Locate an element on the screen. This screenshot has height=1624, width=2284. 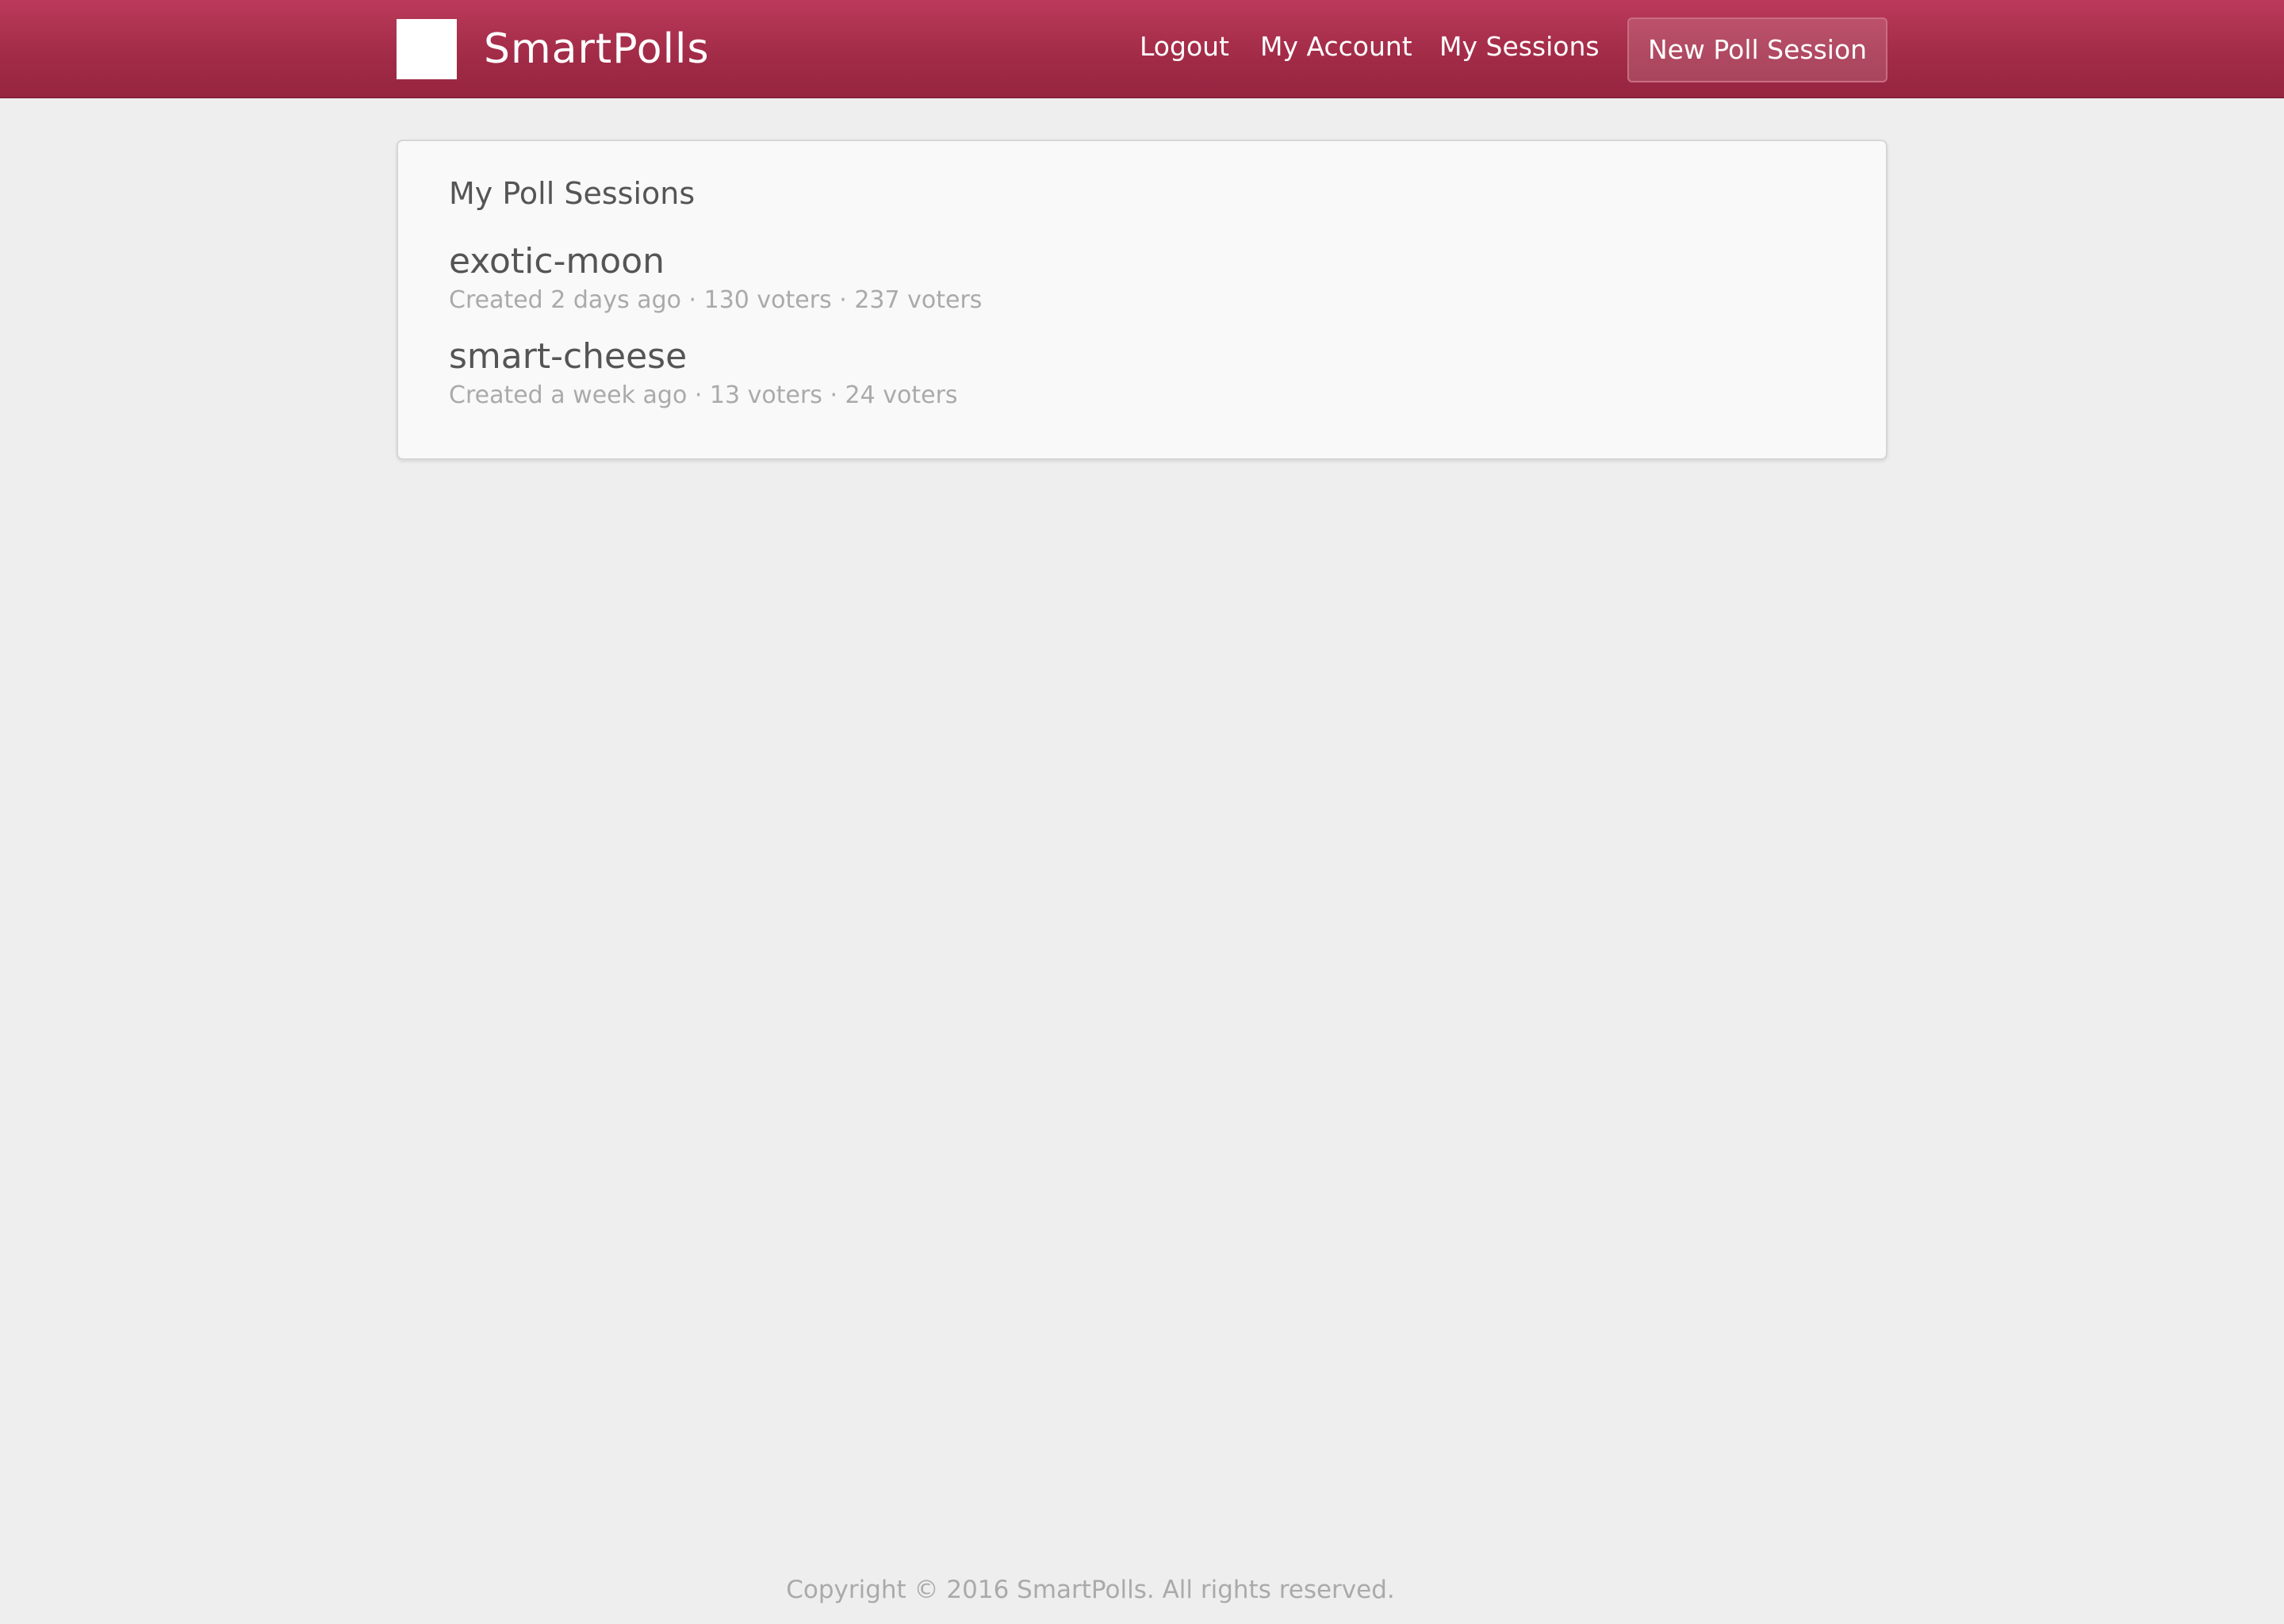
square-logo-icon is located at coordinates (427, 49).